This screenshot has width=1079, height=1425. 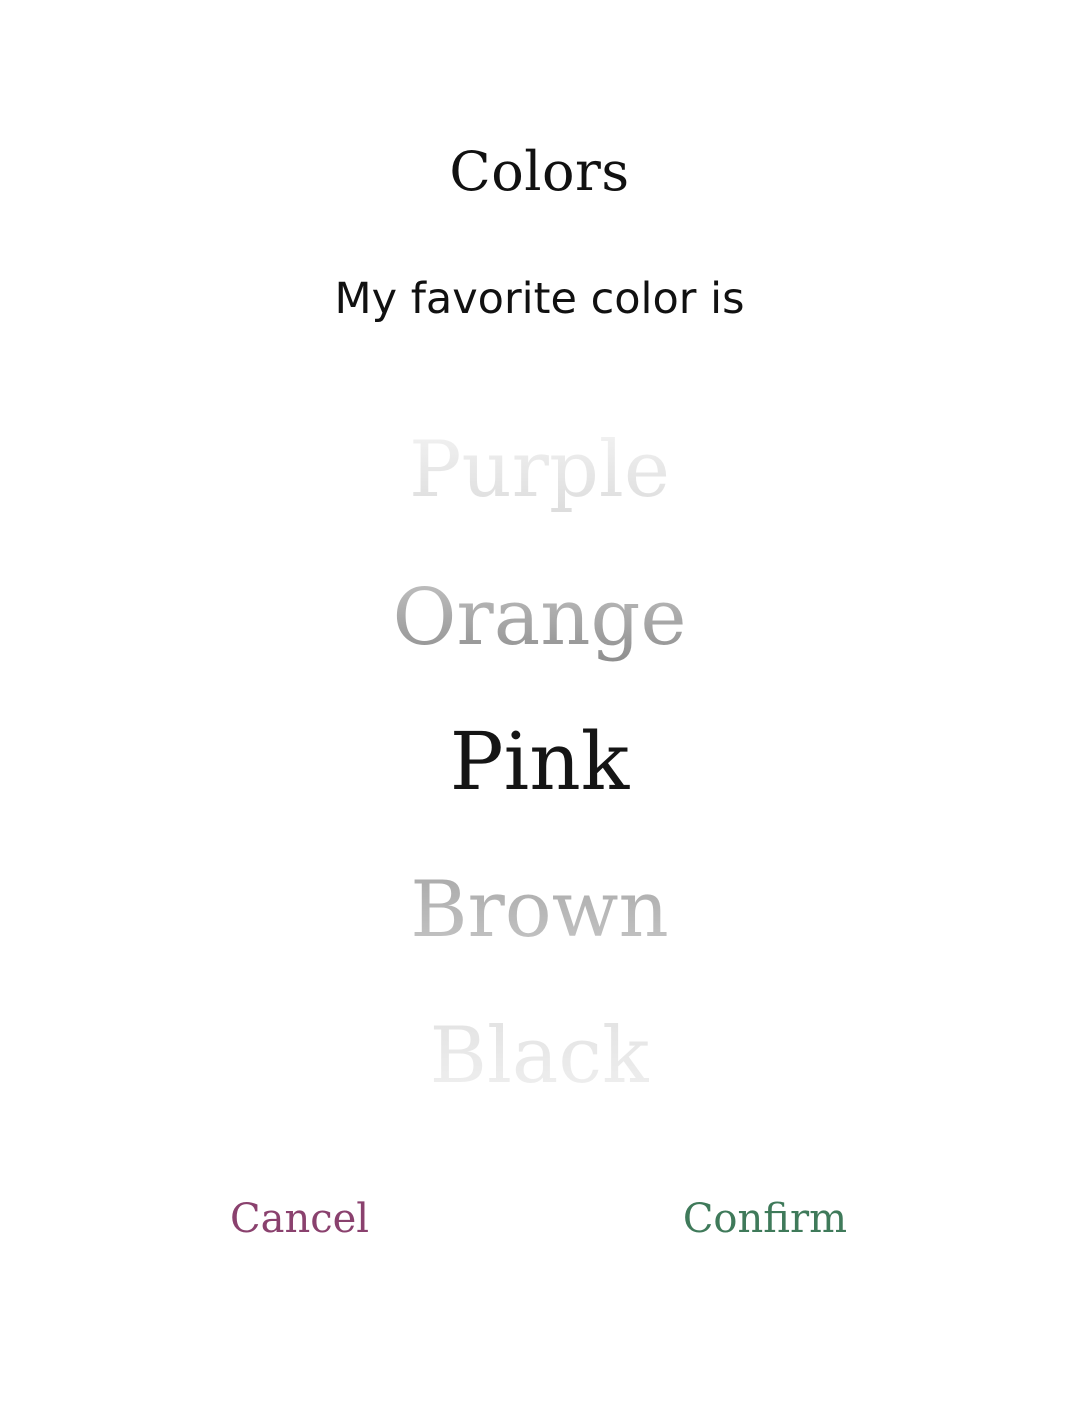 I want to click on picker-item-label: Pink, so click(x=539, y=761).